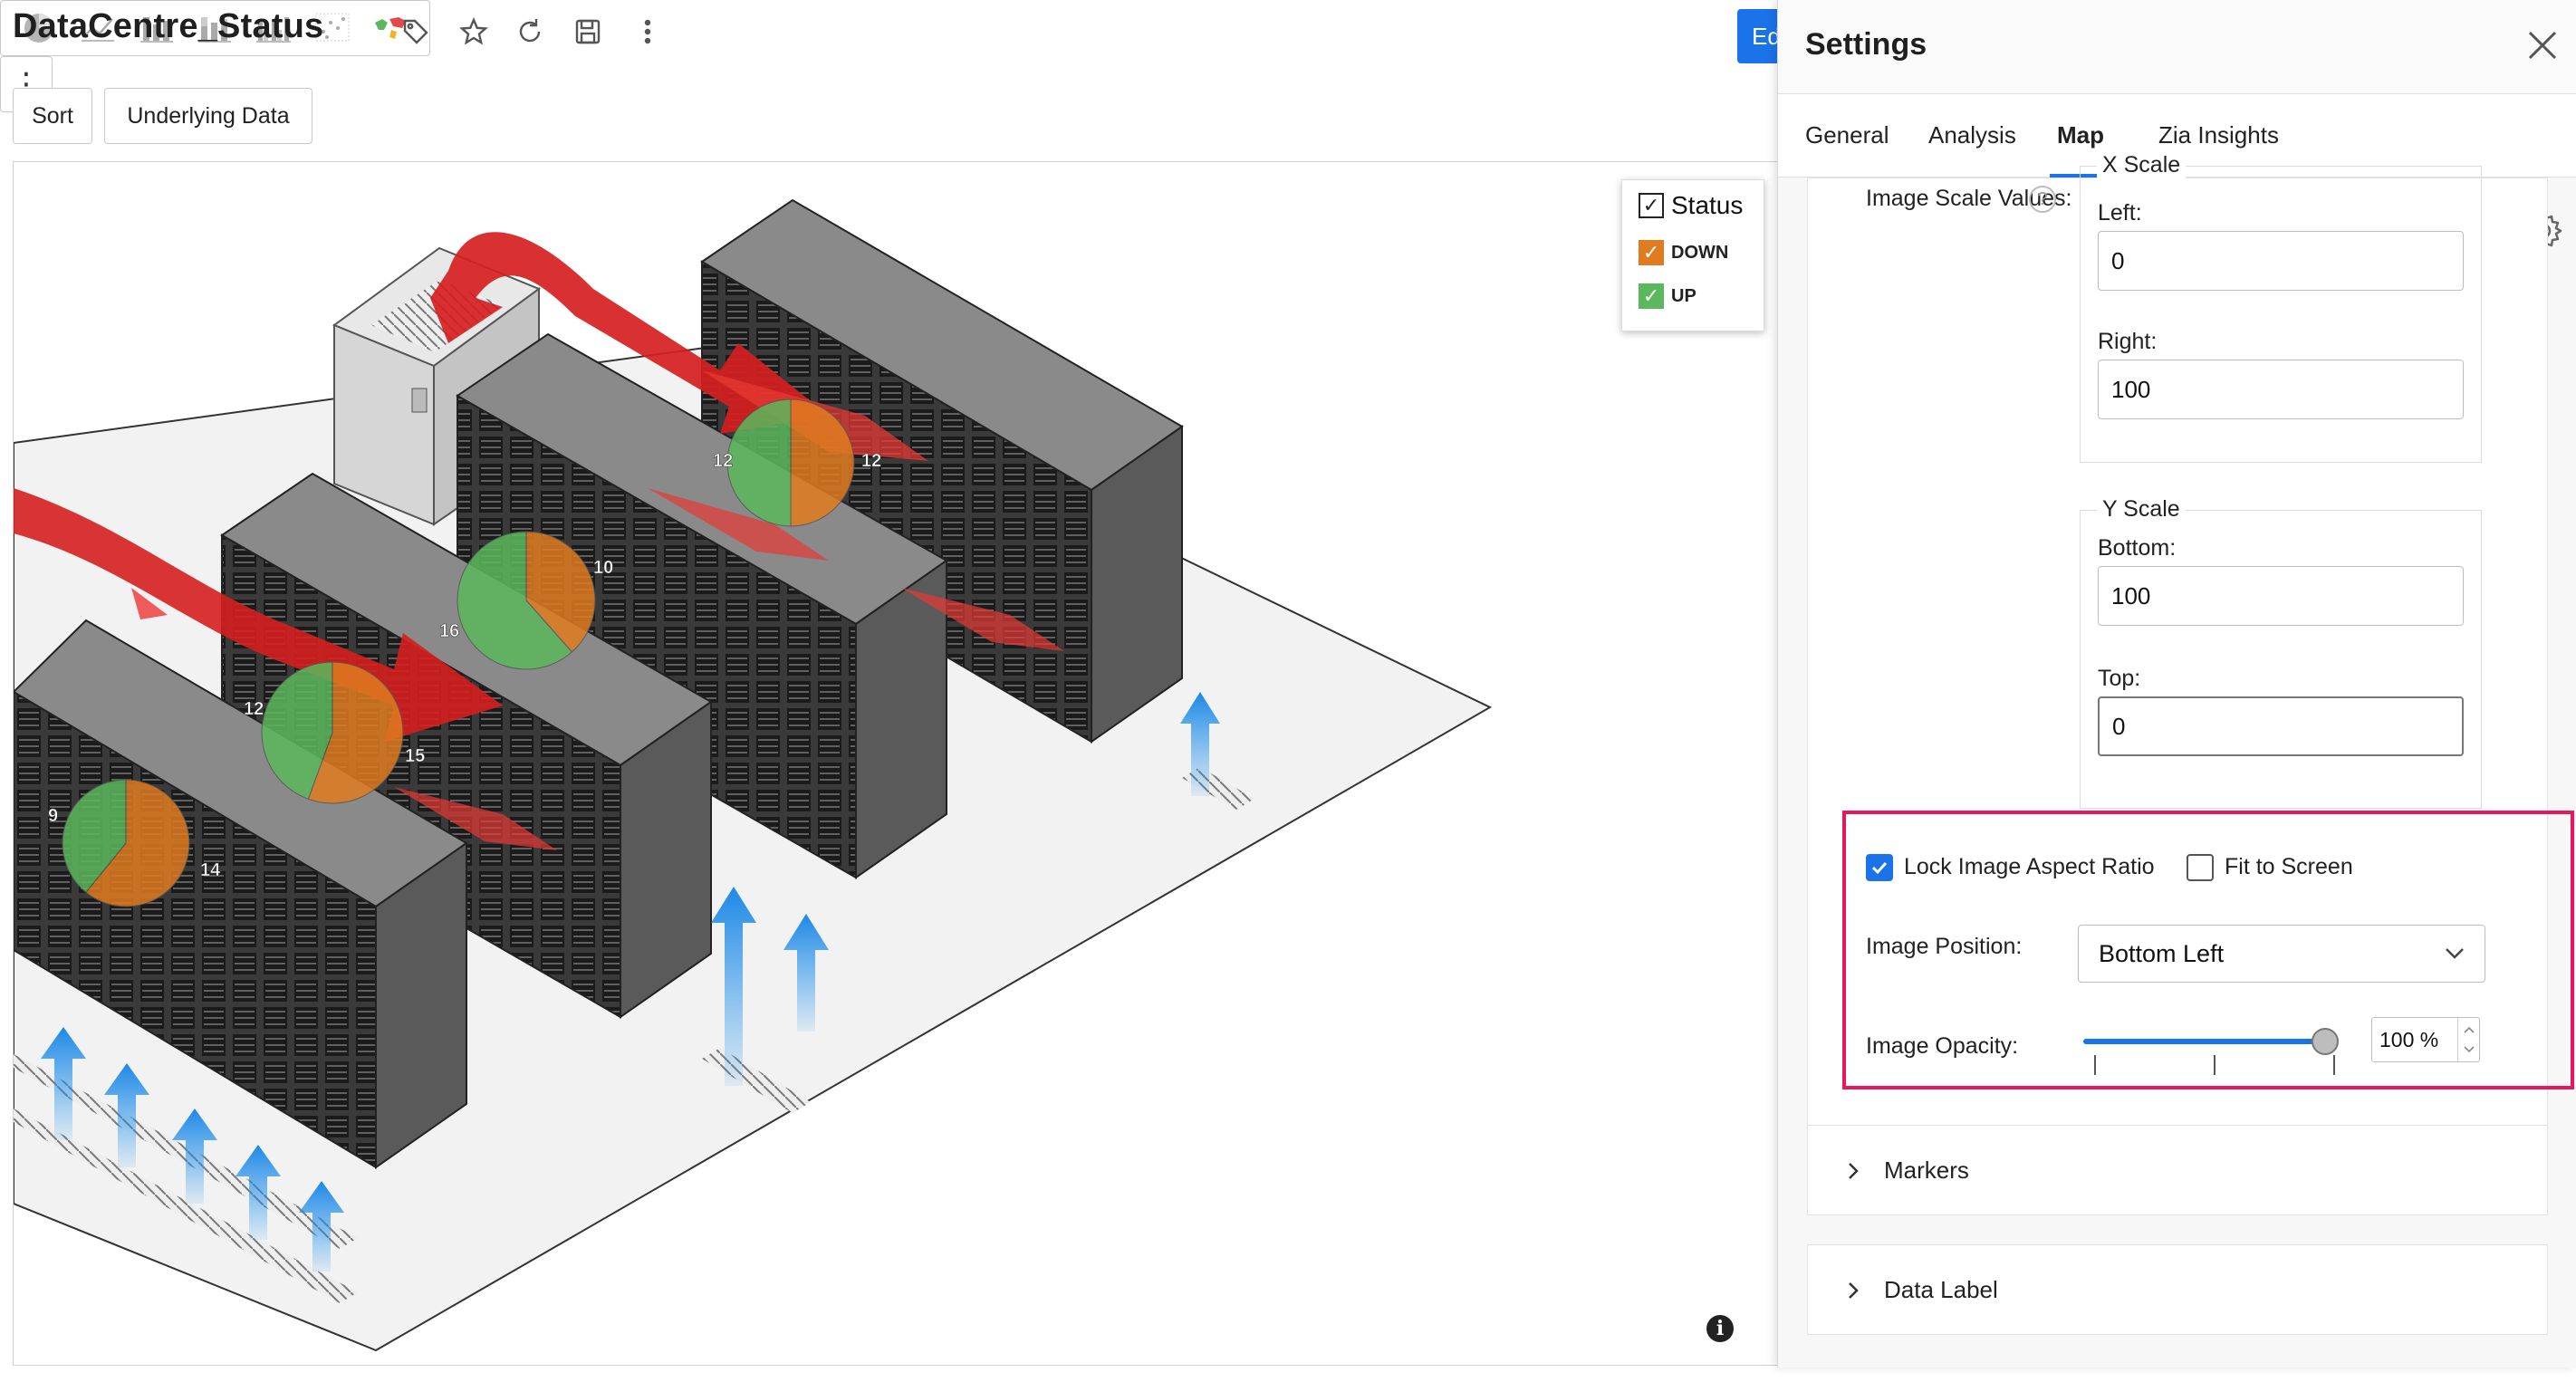 This screenshot has width=2576, height=1382. Describe the element at coordinates (2281, 954) in the screenshot. I see `image-position-select: Bottom Left` at that location.